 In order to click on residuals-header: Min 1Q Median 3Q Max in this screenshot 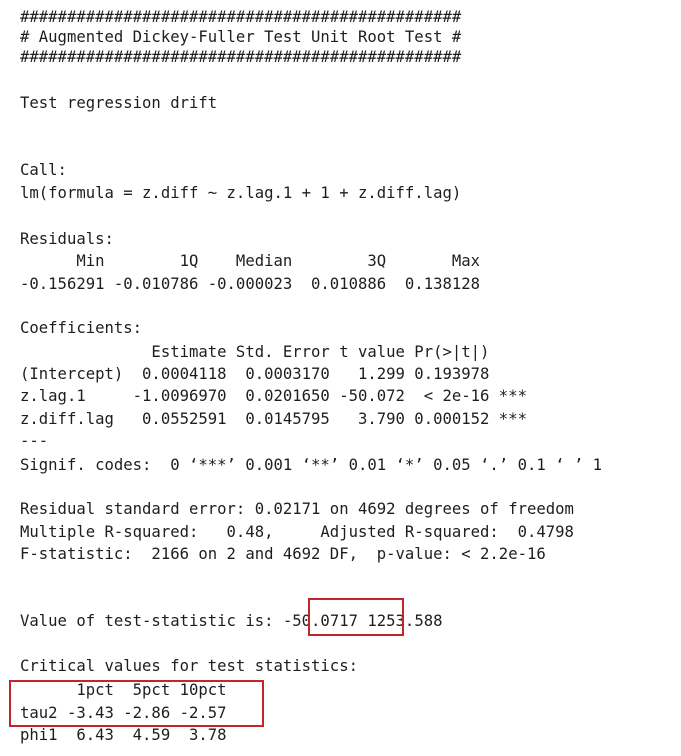, I will do `click(250, 261)`.